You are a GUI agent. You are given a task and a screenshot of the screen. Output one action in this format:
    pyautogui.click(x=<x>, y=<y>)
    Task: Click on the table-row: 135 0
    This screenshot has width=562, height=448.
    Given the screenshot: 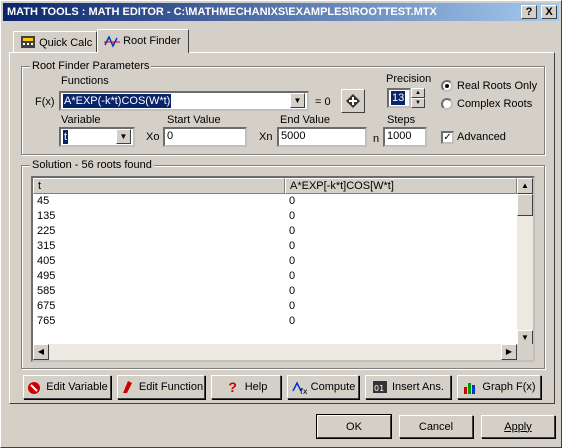 What is the action you would take?
    pyautogui.click(x=275, y=216)
    